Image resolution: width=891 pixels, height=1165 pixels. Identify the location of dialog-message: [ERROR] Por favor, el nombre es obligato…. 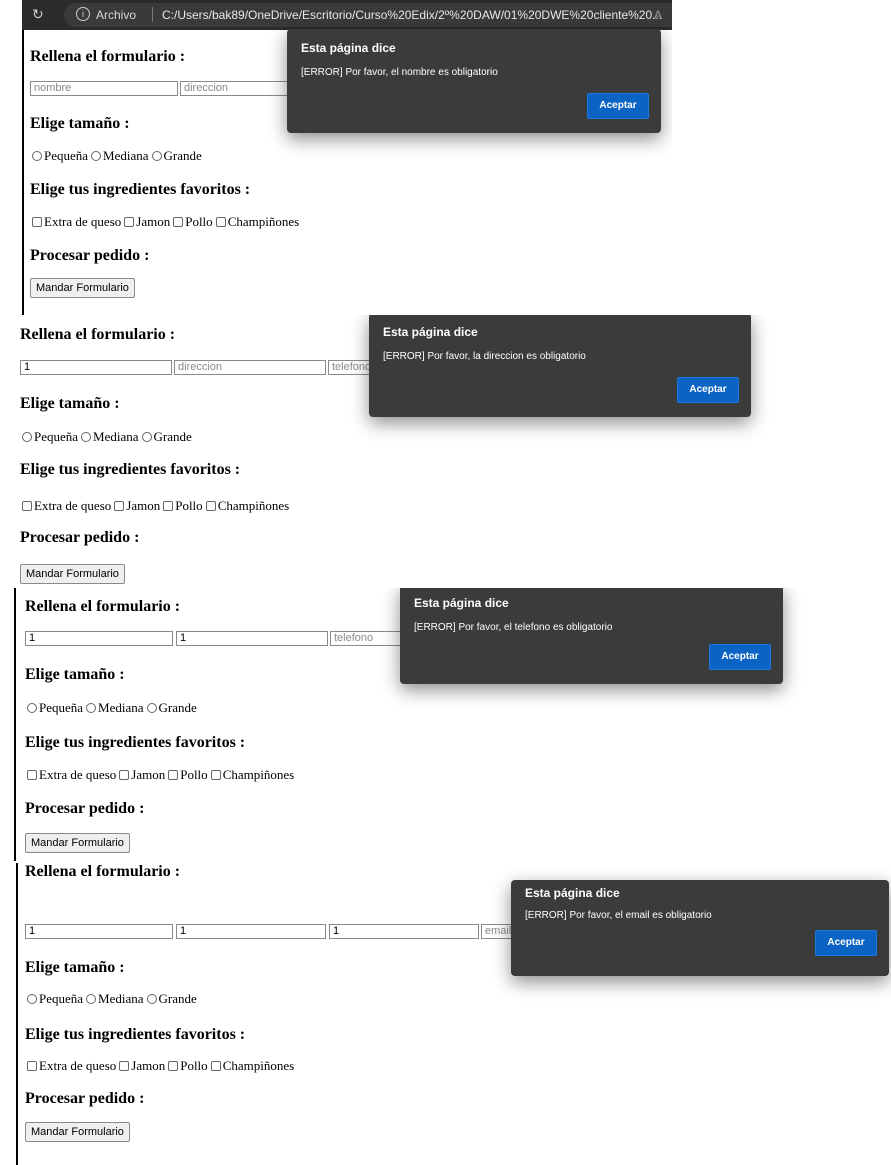
(399, 72).